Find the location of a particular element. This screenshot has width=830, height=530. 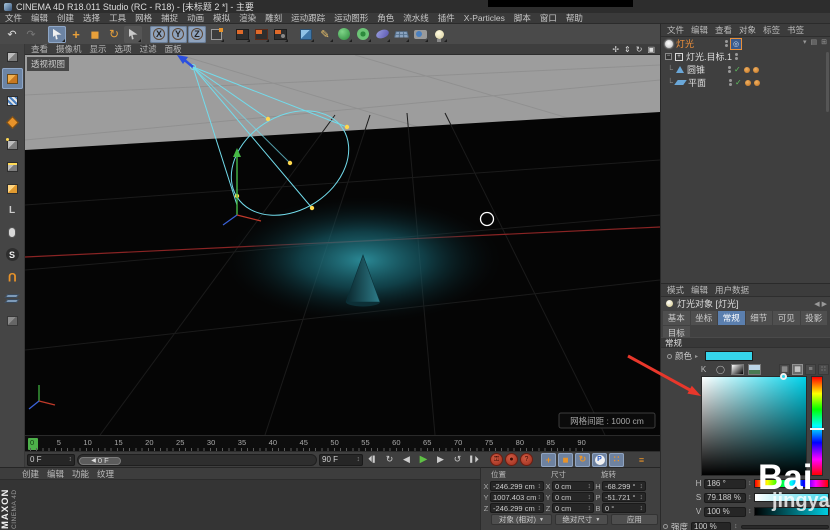

saturation-gradient-slider is located at coordinates (791, 497).